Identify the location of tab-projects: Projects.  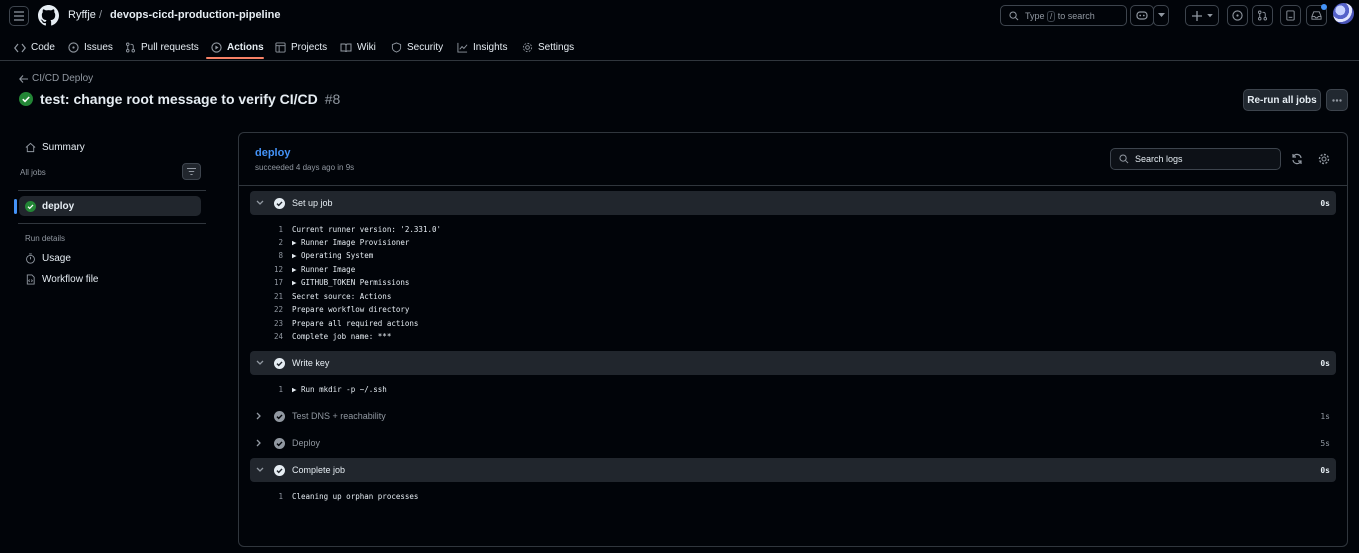
(301, 47).